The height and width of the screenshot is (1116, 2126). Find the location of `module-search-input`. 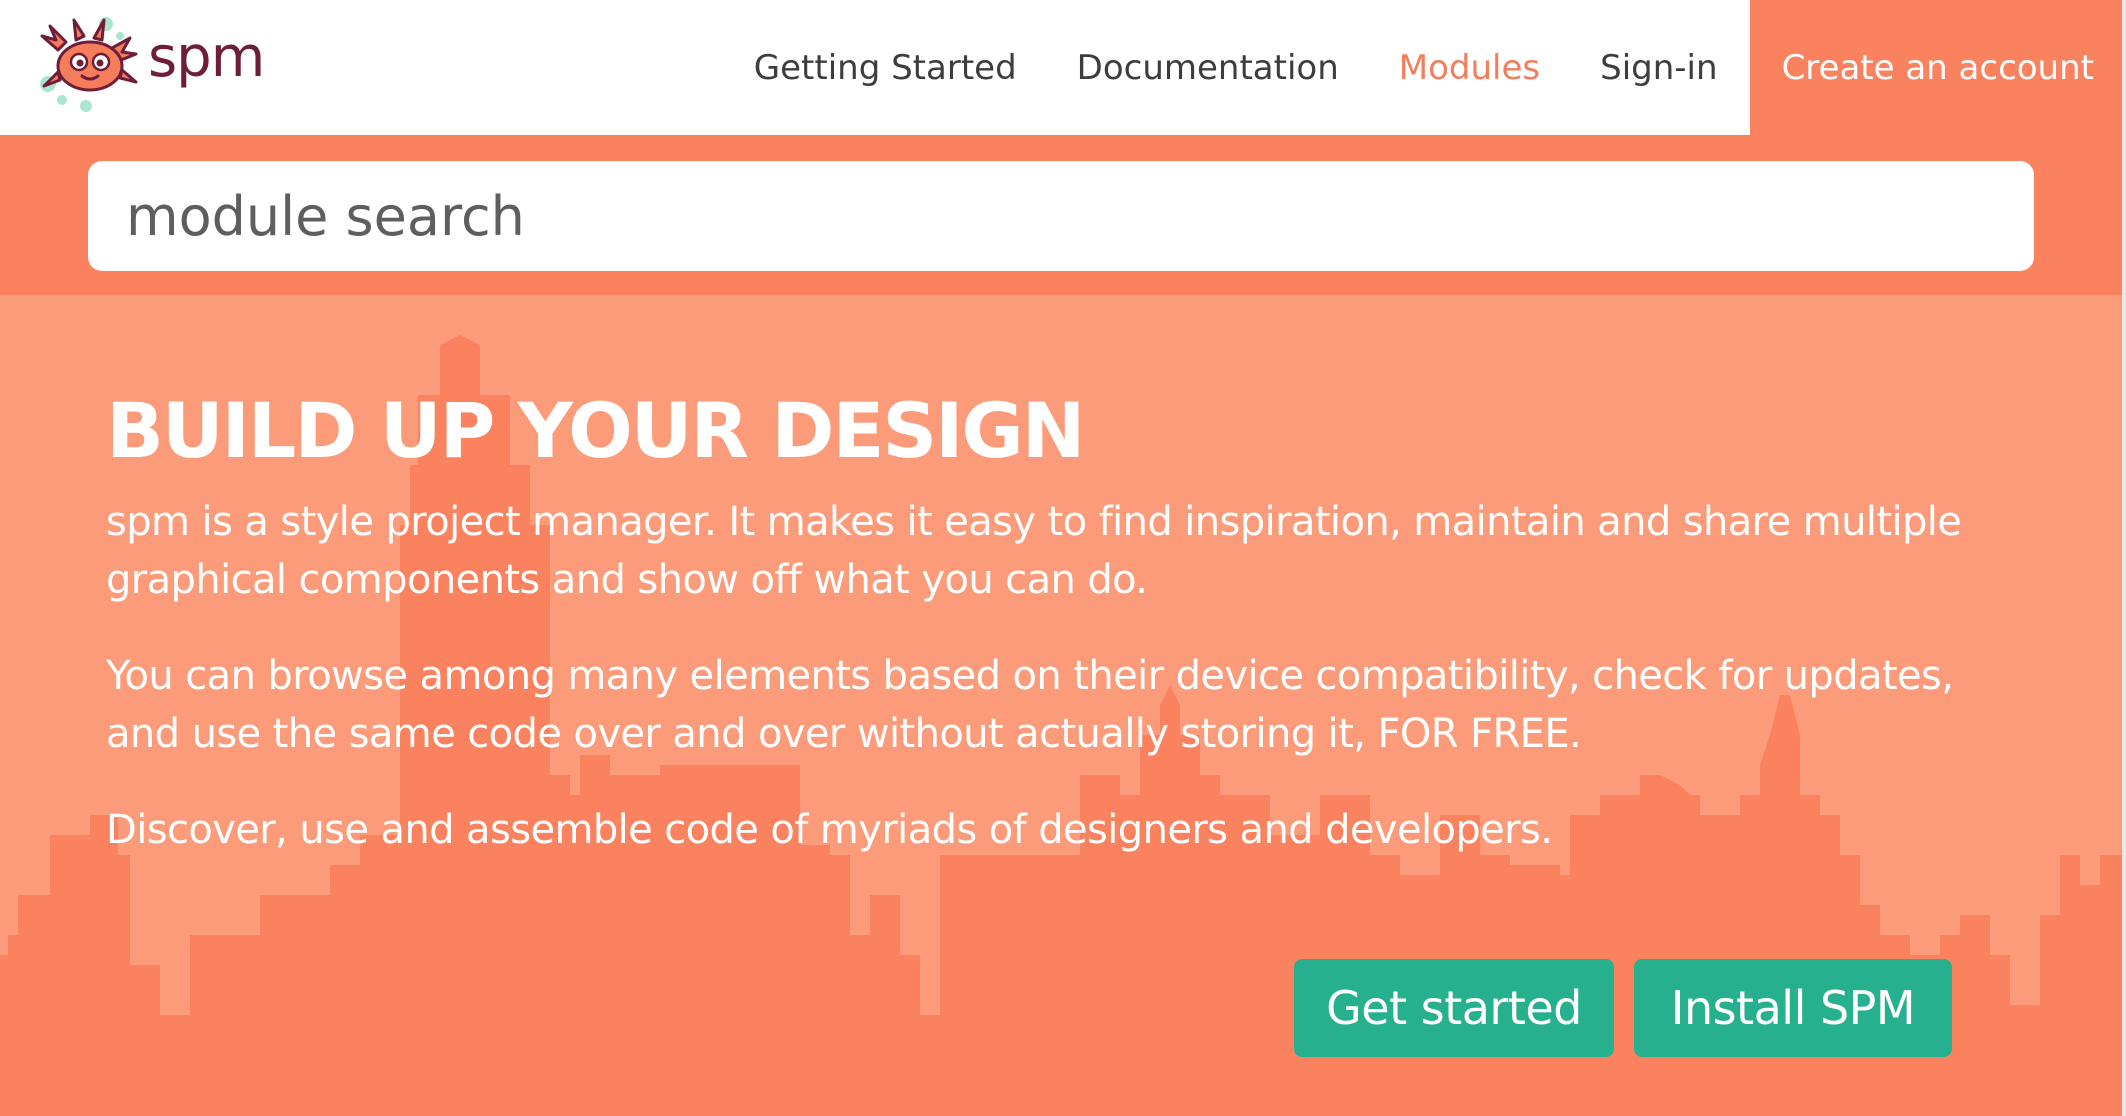

module-search-input is located at coordinates (1061, 216).